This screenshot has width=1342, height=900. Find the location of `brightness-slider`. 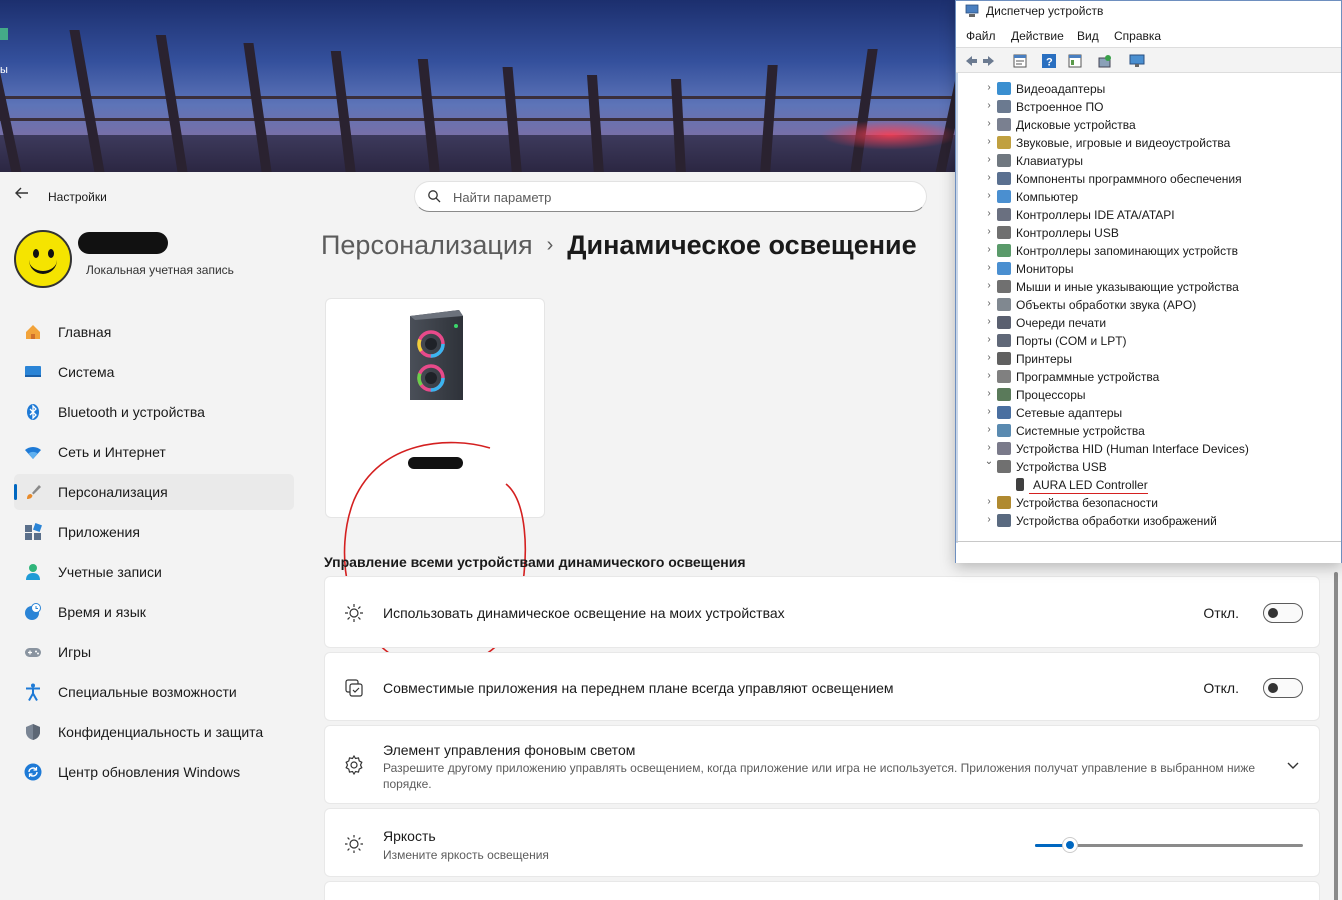

brightness-slider is located at coordinates (1169, 845).